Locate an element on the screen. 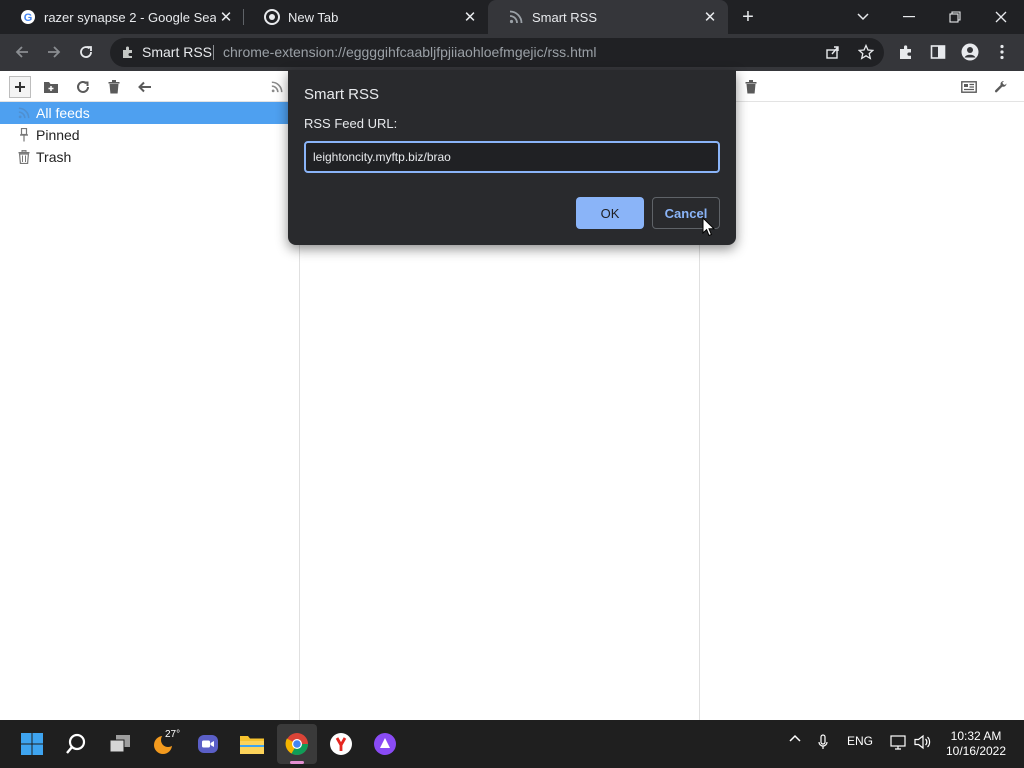  feed-label: Pinned is located at coordinates (58, 135).